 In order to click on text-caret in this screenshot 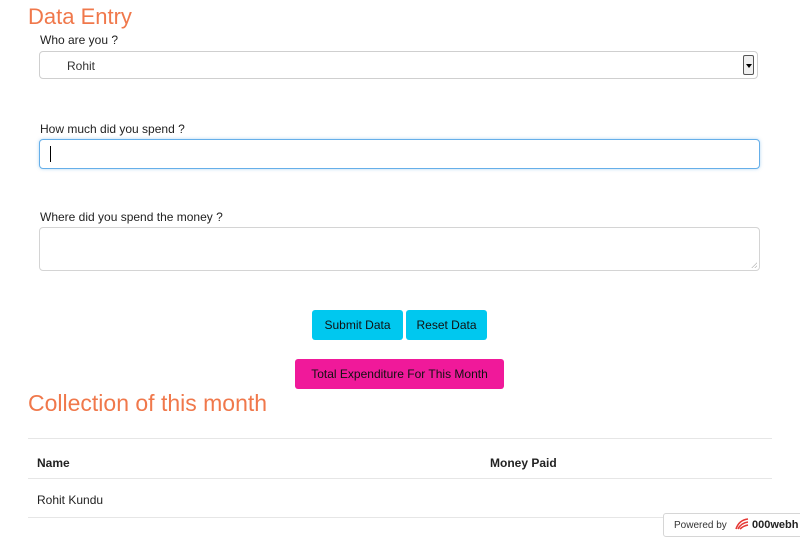, I will do `click(50, 154)`.